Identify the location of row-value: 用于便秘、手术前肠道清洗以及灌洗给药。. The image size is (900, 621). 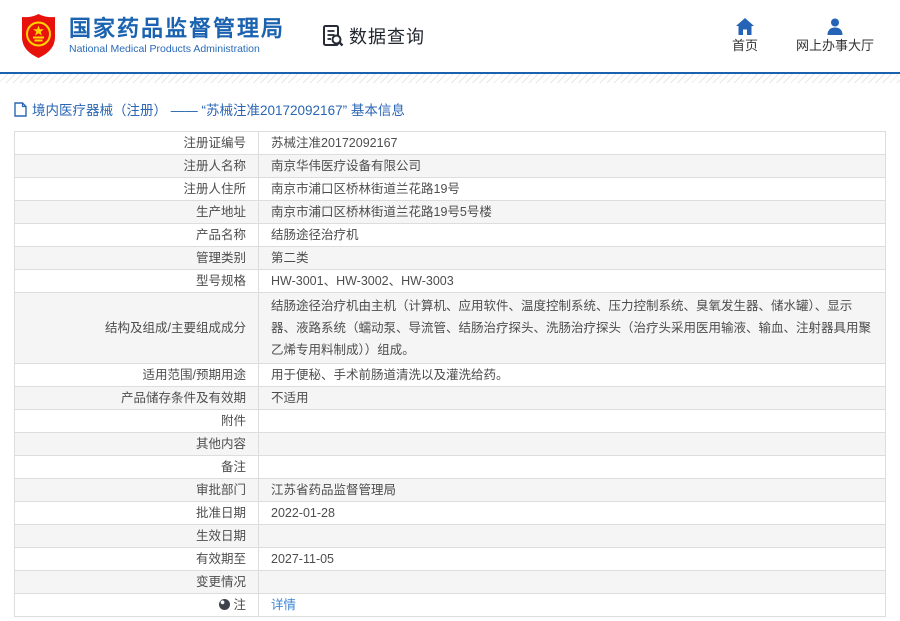
(572, 375).